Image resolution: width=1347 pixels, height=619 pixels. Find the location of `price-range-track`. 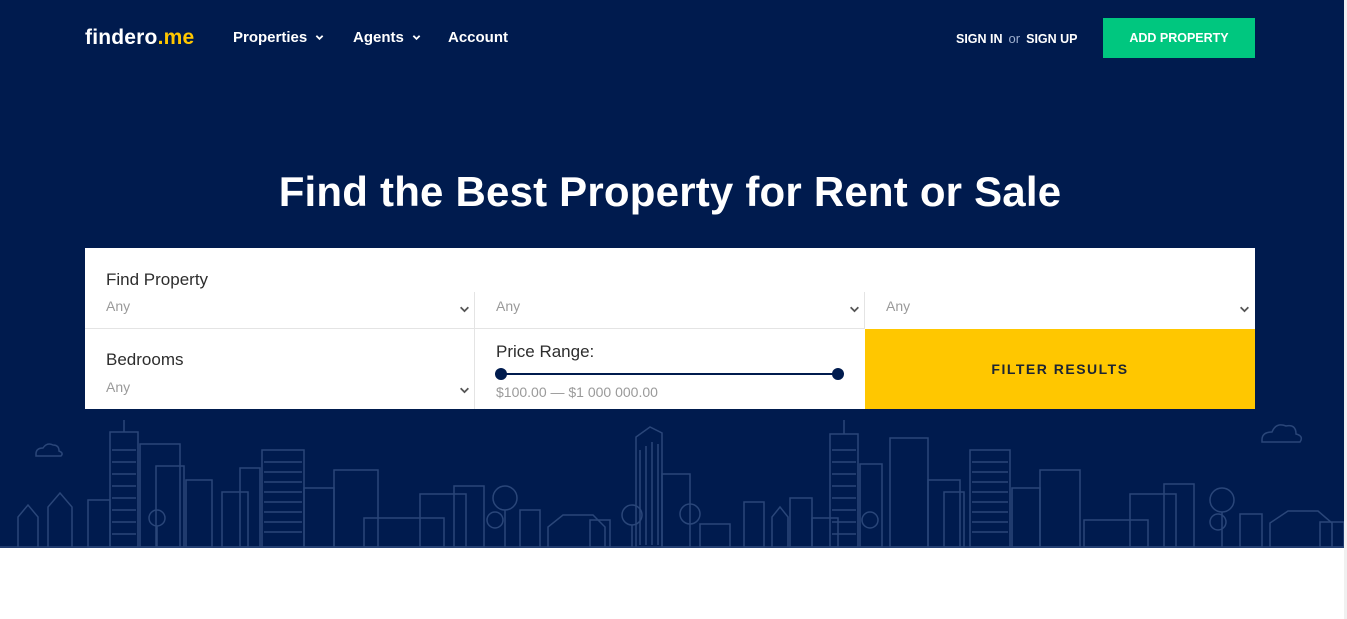

price-range-track is located at coordinates (669, 374).